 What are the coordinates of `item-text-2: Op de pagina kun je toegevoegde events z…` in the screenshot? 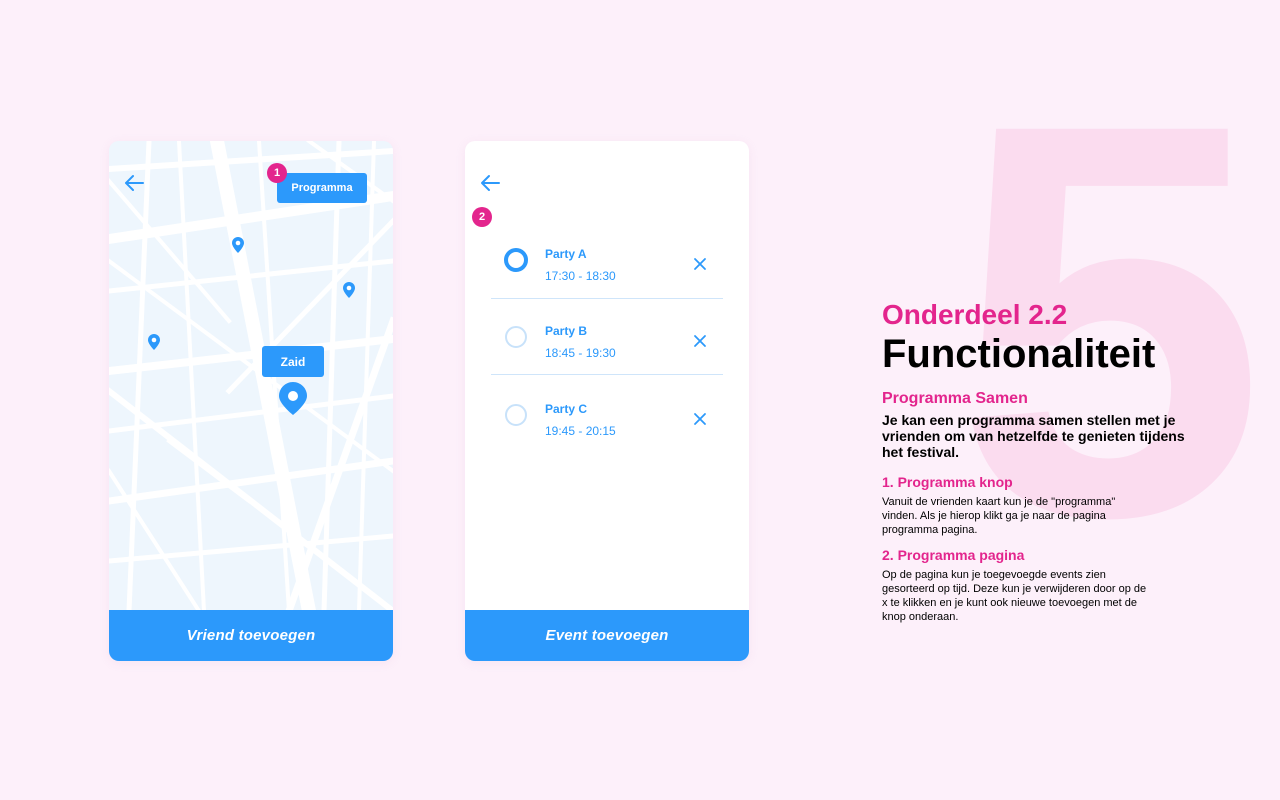 It's located at (1014, 596).